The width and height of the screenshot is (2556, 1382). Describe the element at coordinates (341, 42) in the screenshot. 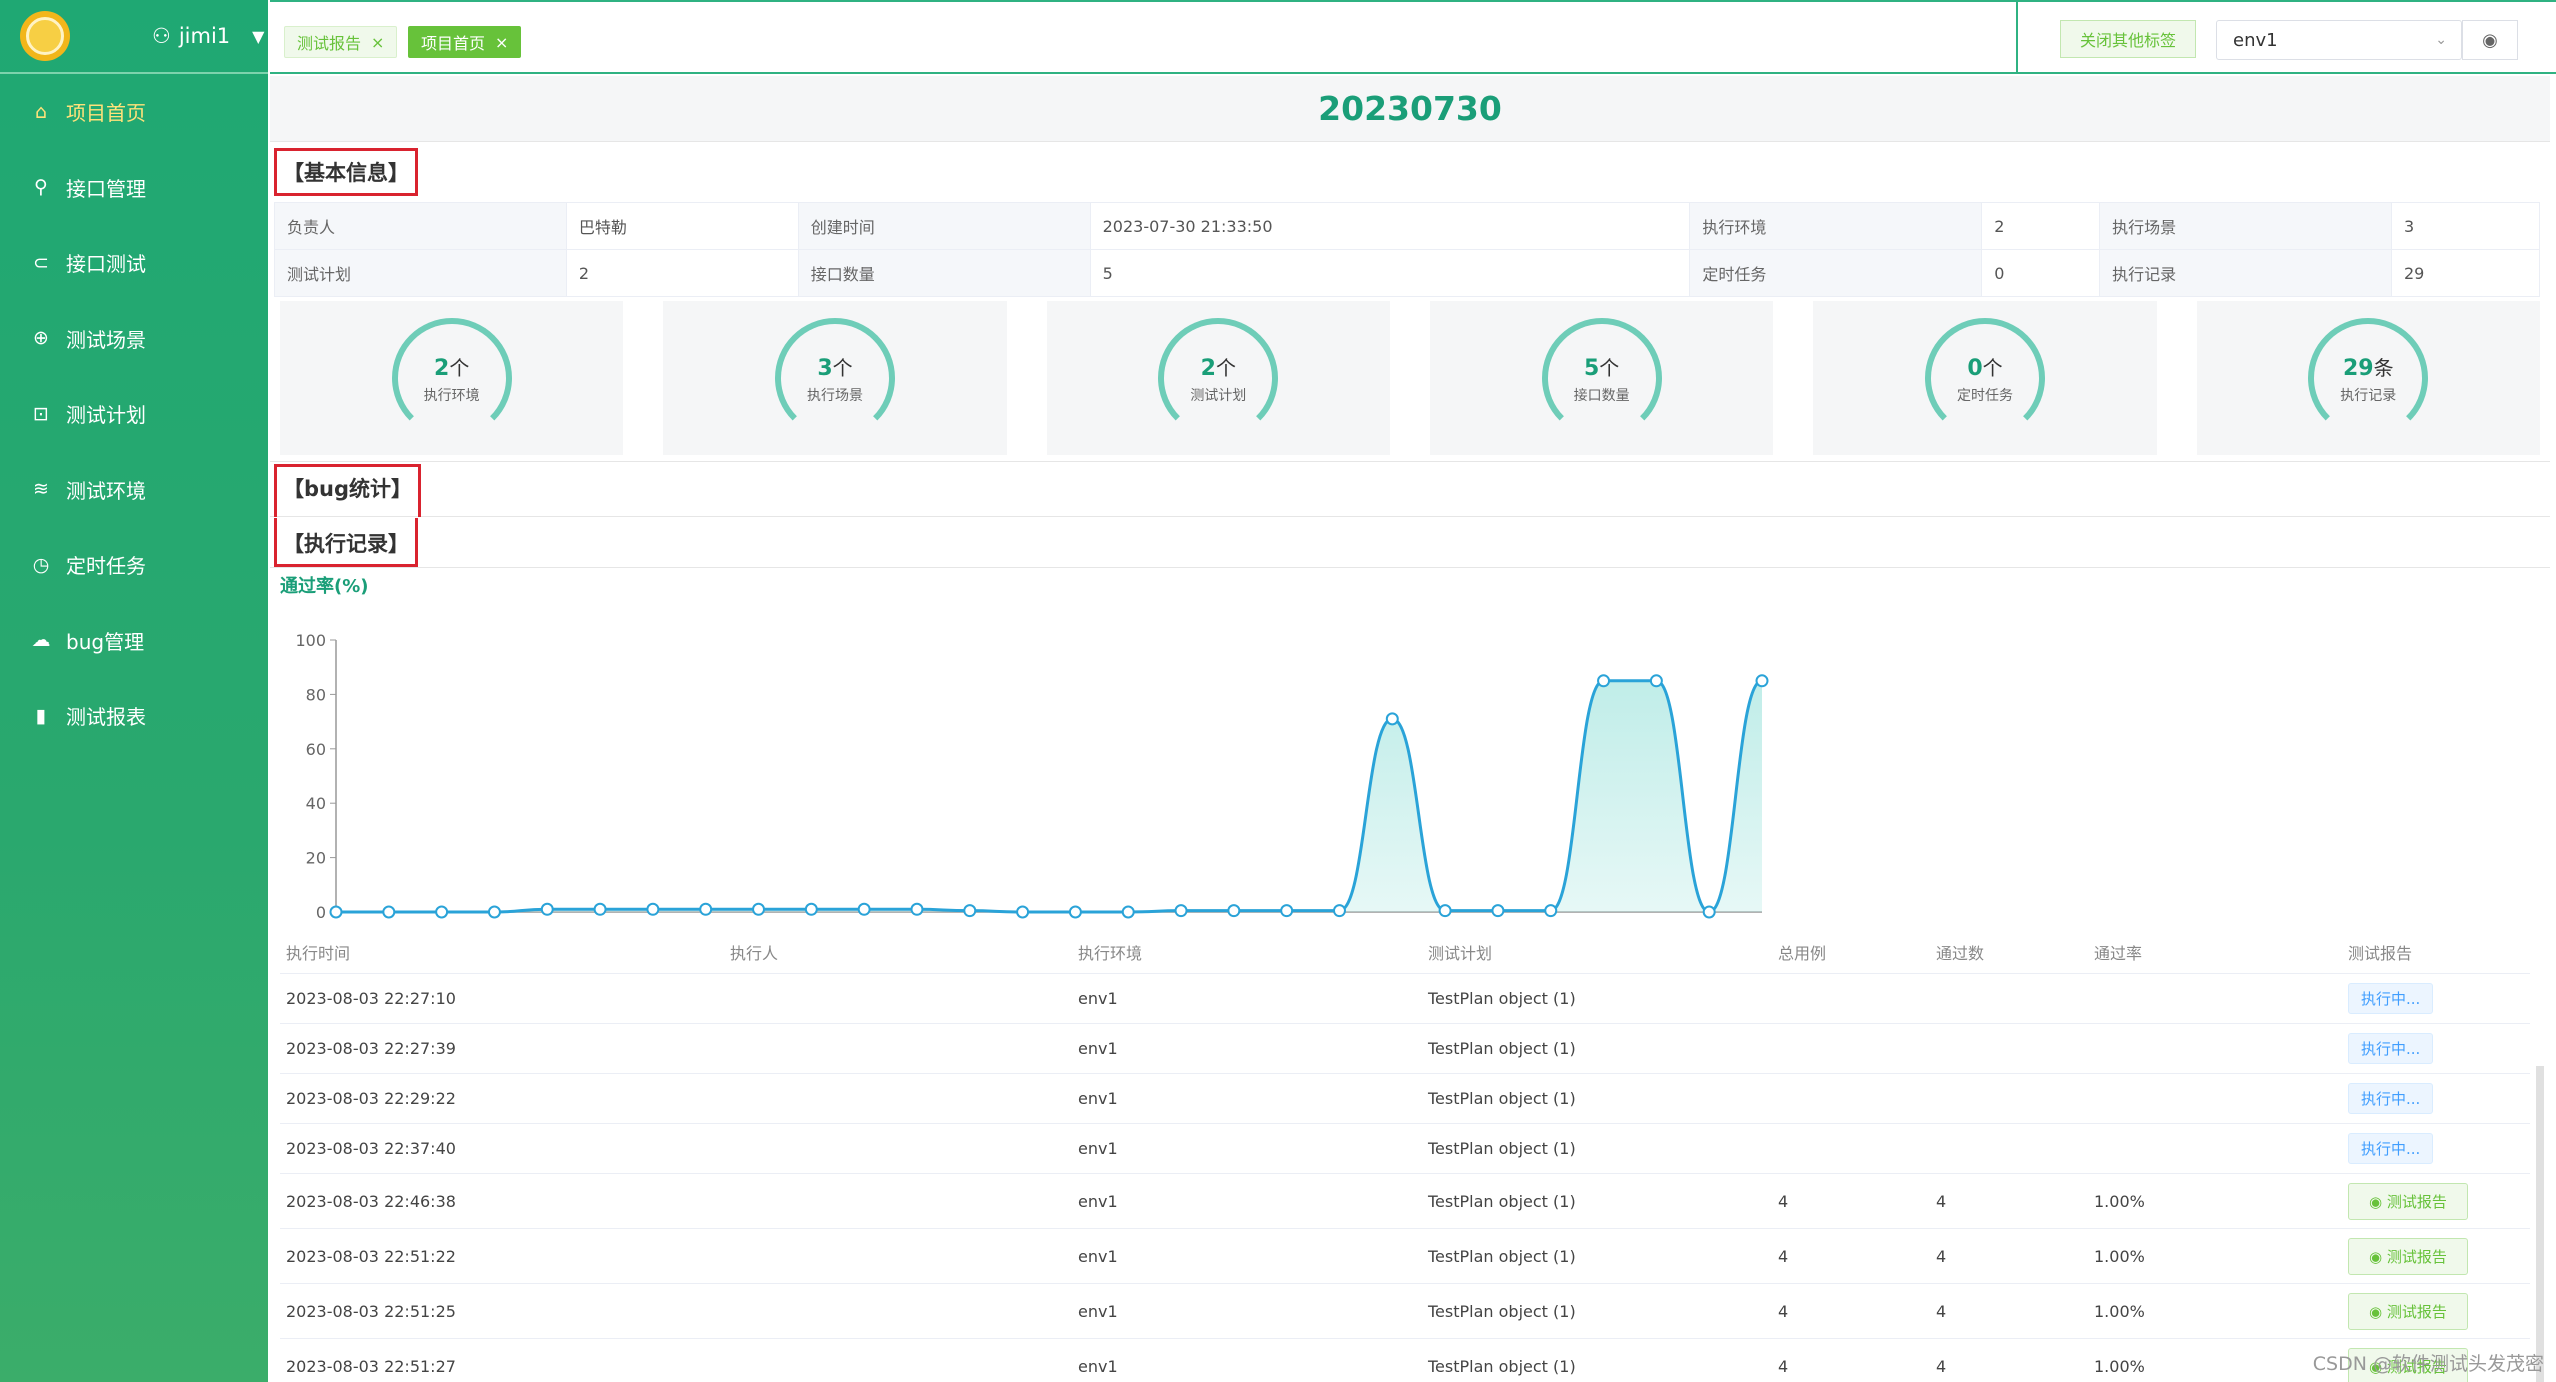

I see `tab-test-report: 测试报告 ×` at that location.